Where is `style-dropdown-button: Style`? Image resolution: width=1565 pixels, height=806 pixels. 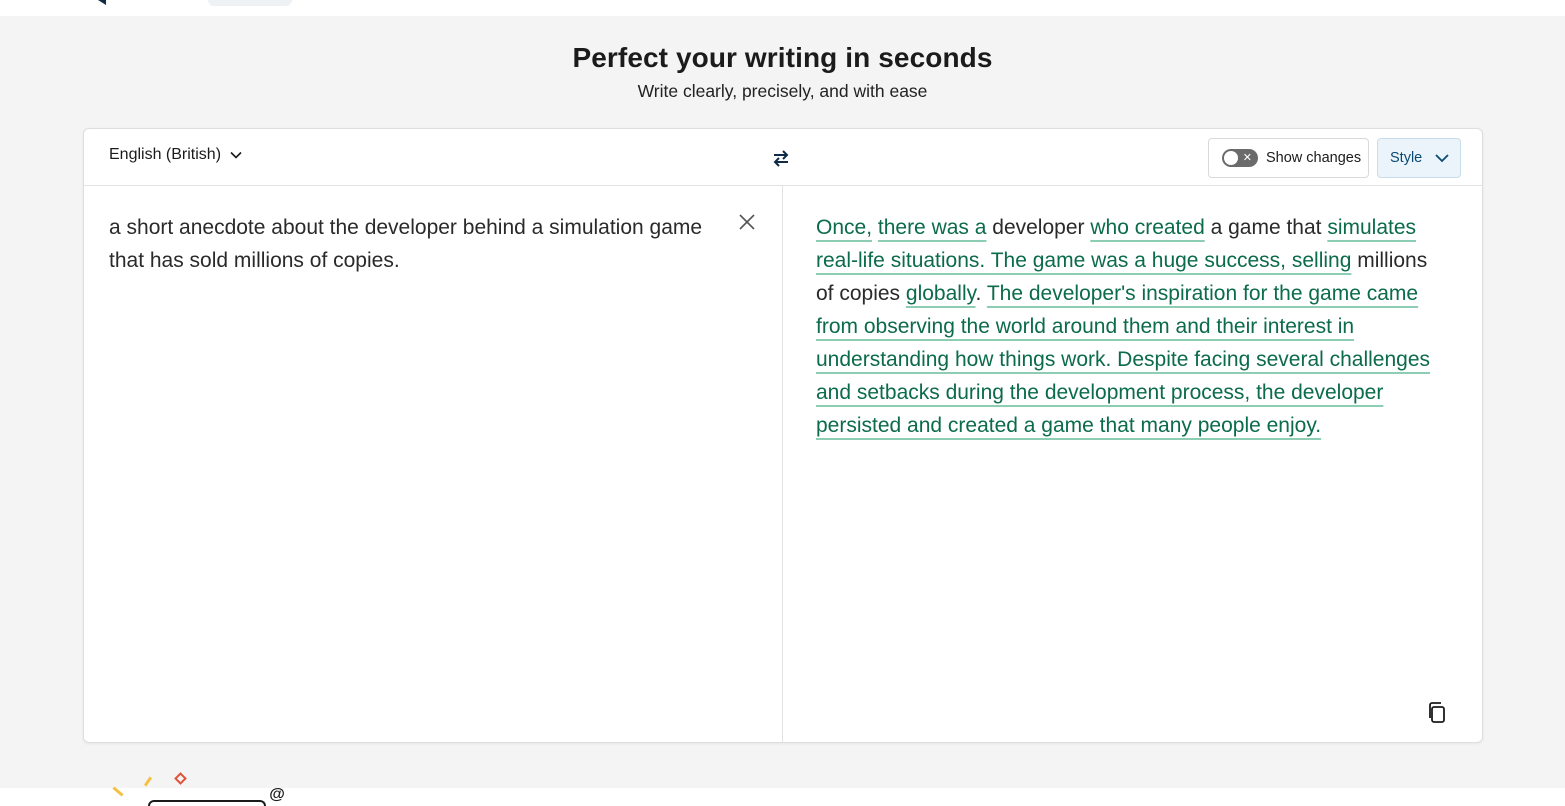 style-dropdown-button: Style is located at coordinates (1419, 158).